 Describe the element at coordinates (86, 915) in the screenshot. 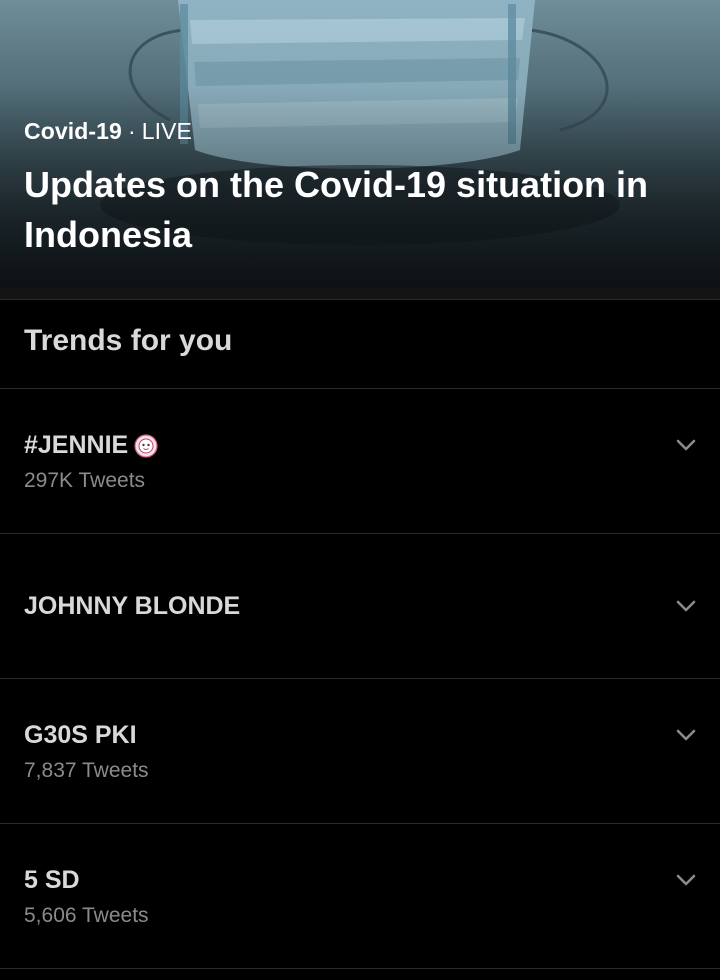

I see `trend-tweet-count: 5,606 Tweets` at that location.